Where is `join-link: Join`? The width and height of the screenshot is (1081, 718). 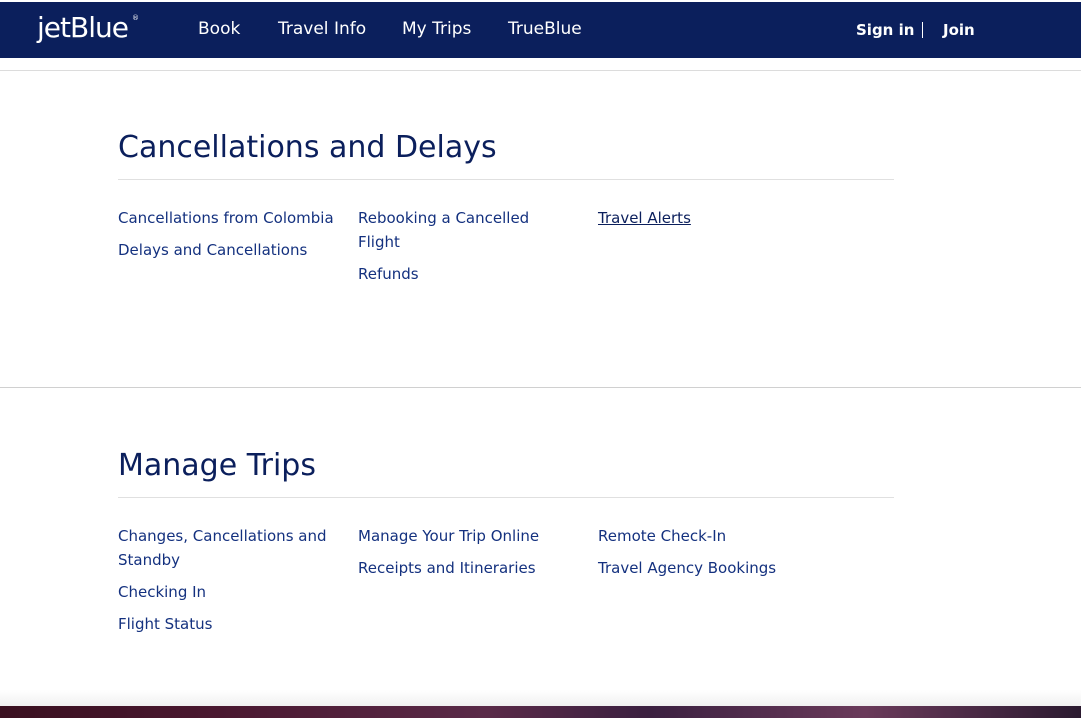
join-link: Join is located at coordinates (959, 30).